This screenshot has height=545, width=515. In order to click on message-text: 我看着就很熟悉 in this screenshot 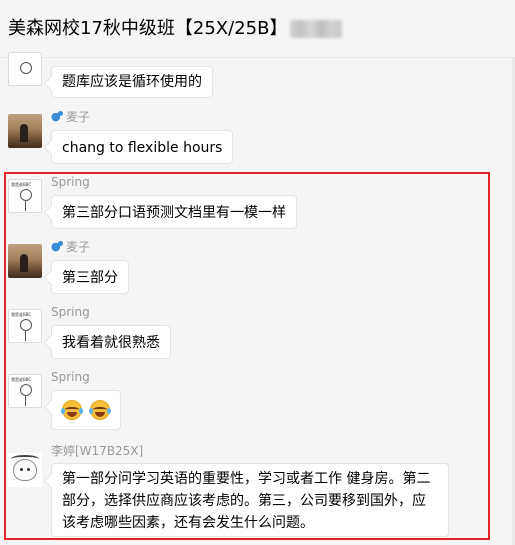, I will do `click(111, 343)`.